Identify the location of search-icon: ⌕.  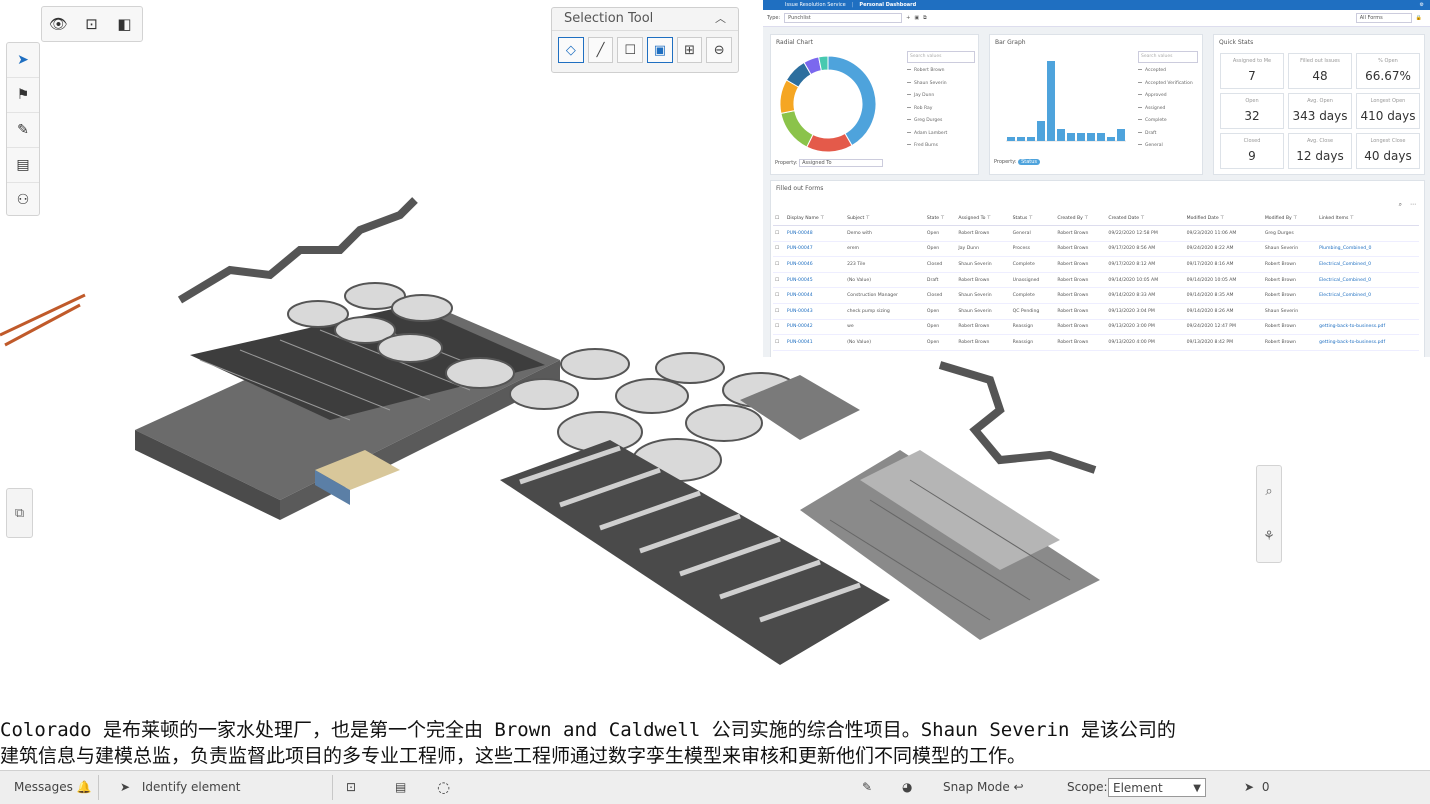
(1268, 491).